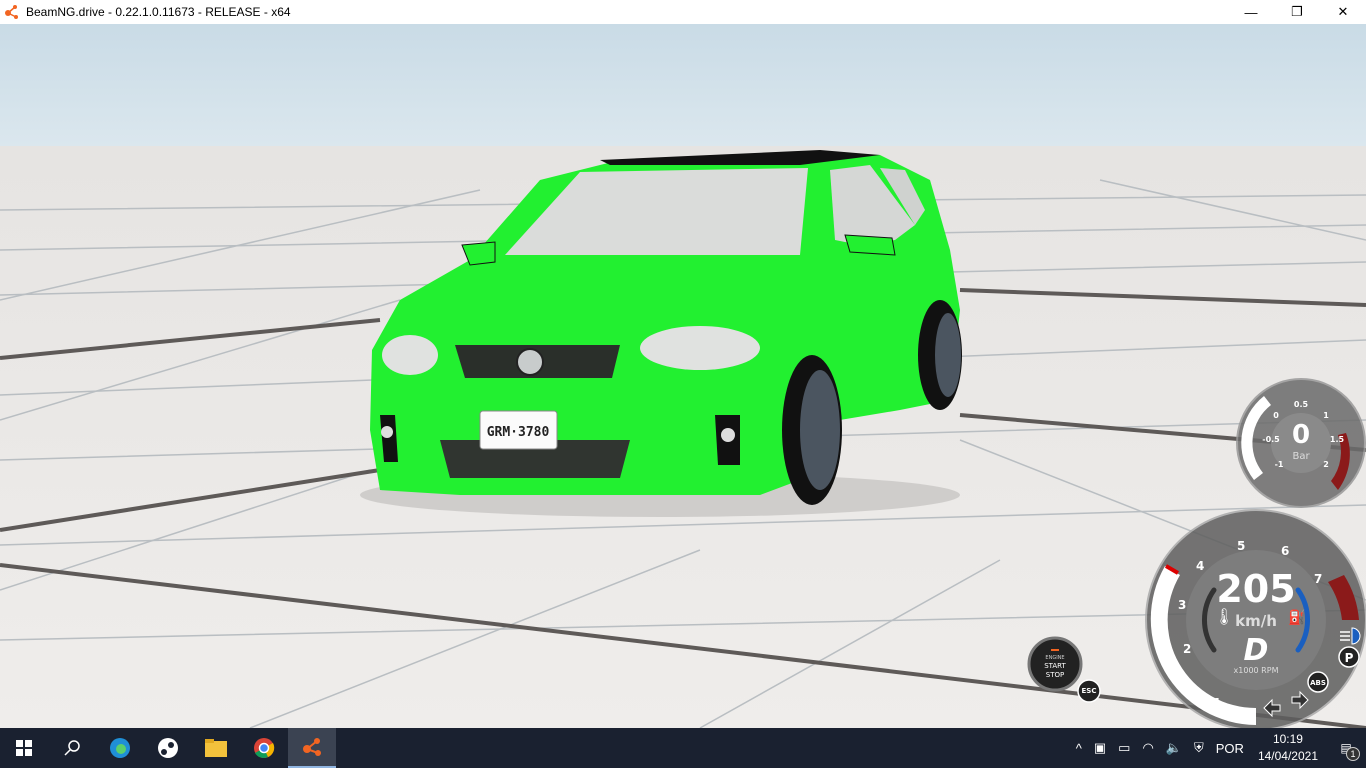 This screenshot has width=1366, height=768. Describe the element at coordinates (1301, 404) in the screenshot. I see `svg-text: 0.5` at that location.